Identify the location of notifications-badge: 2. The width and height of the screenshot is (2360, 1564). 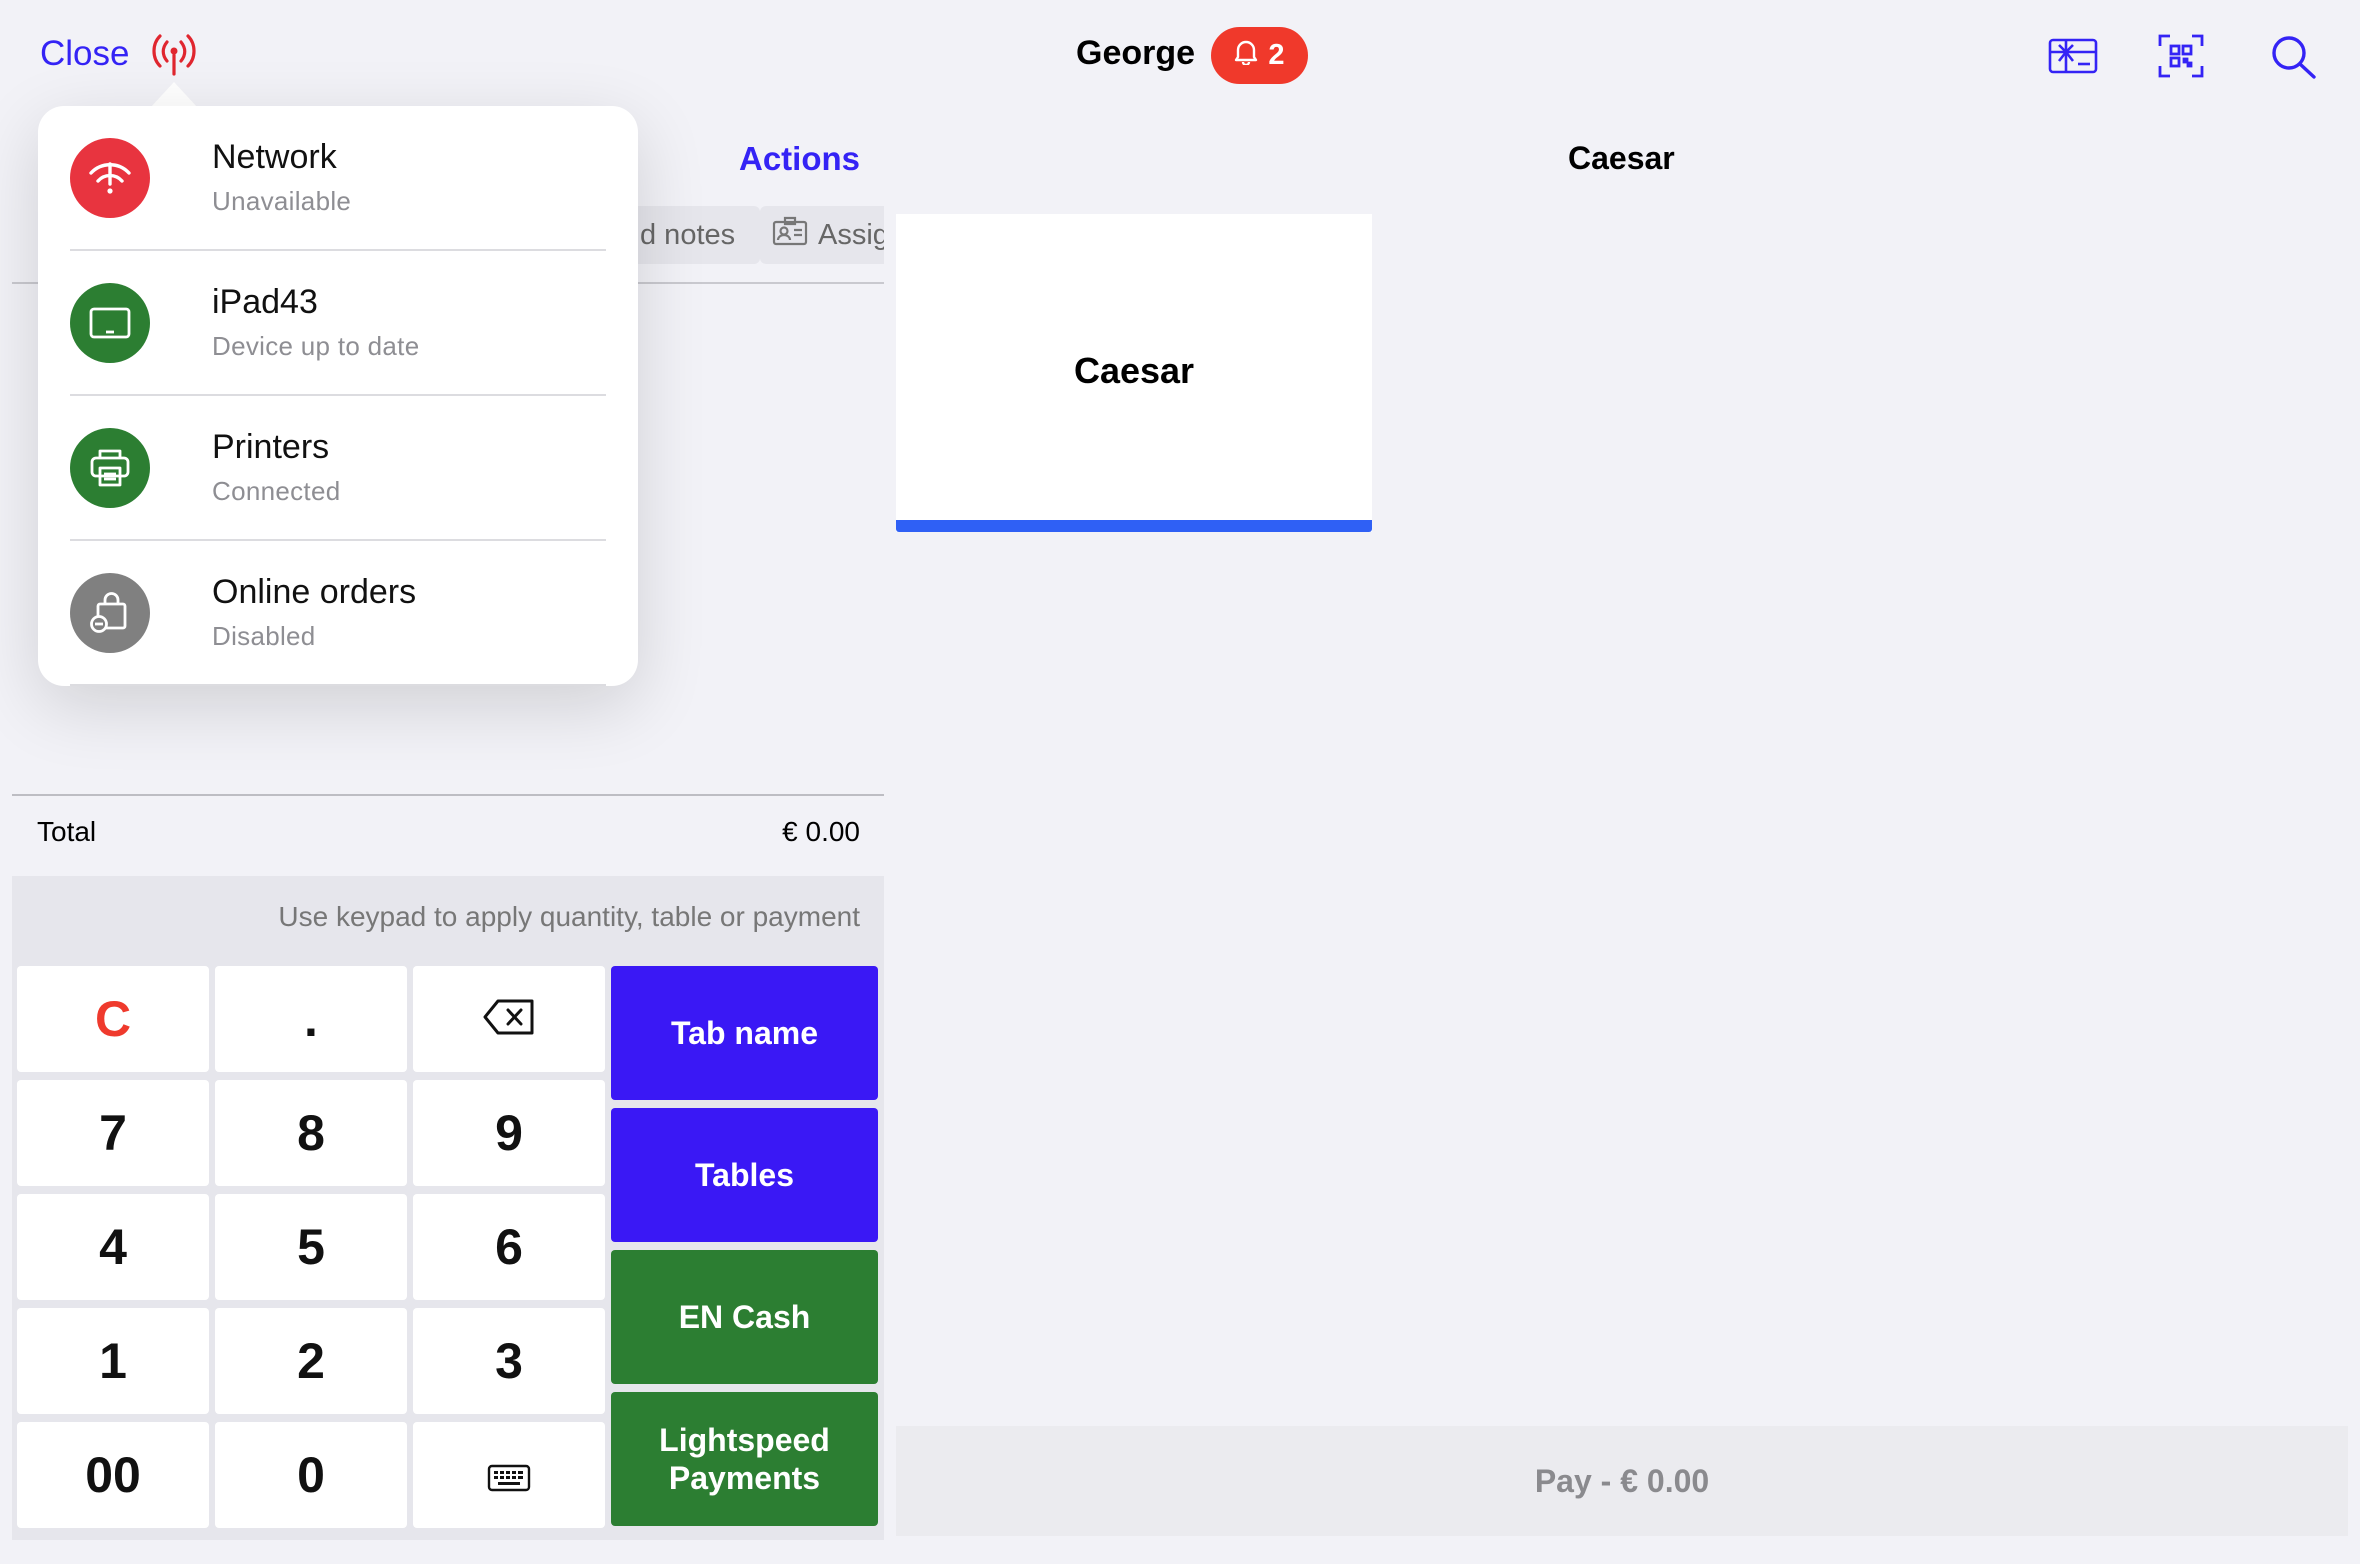
(1259, 55).